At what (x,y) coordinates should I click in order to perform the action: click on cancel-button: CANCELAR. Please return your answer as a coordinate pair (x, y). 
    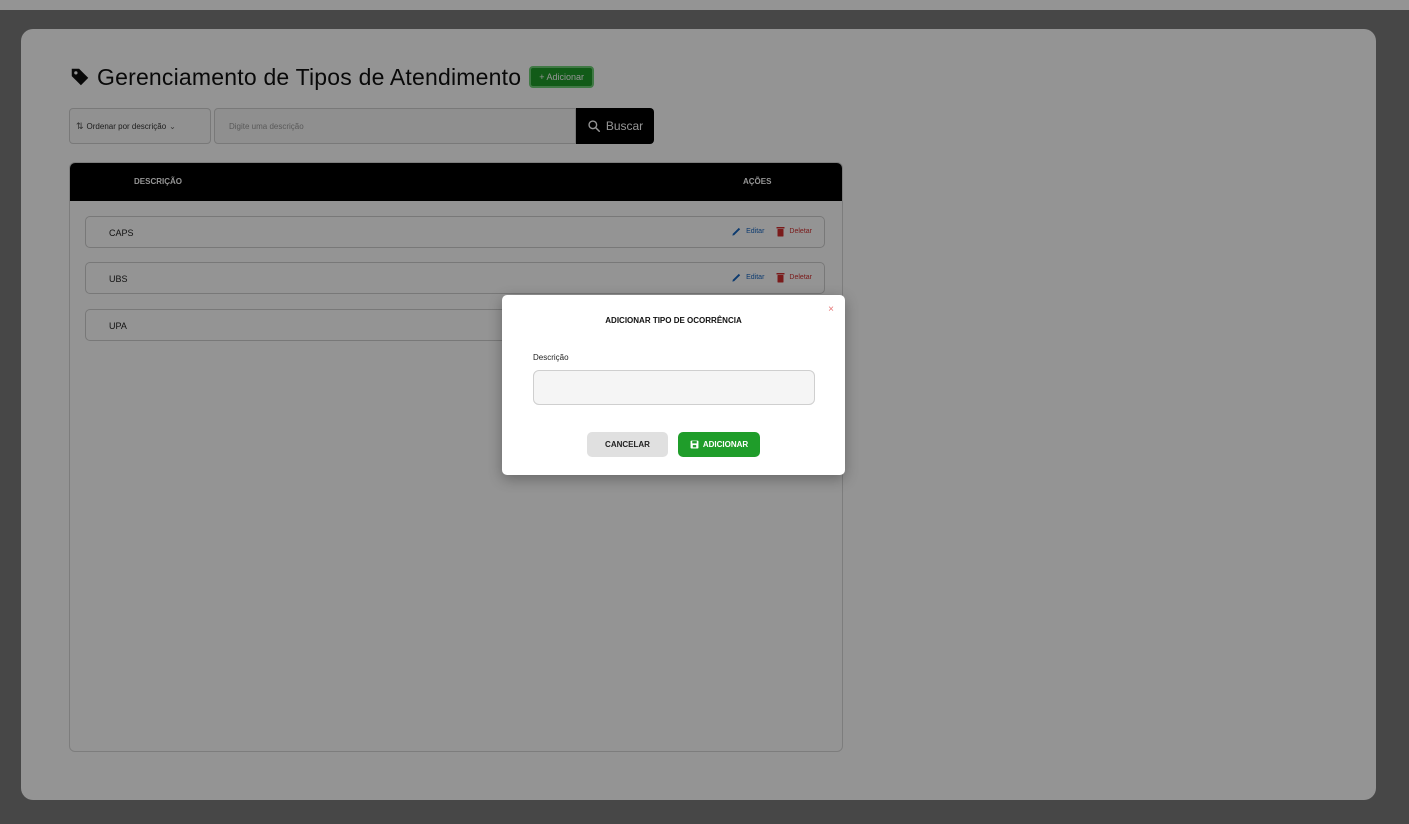
    Looking at the image, I should click on (627, 444).